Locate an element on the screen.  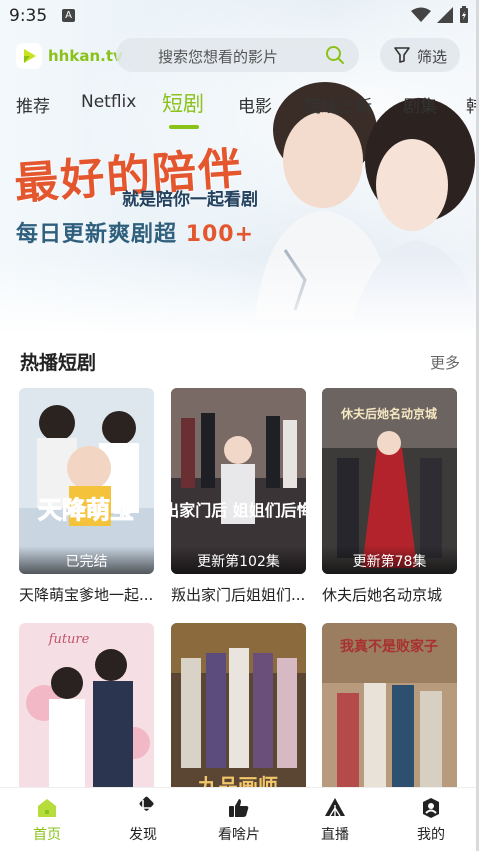
drama-poster: 我真不是败家子 is located at coordinates (389, 716).